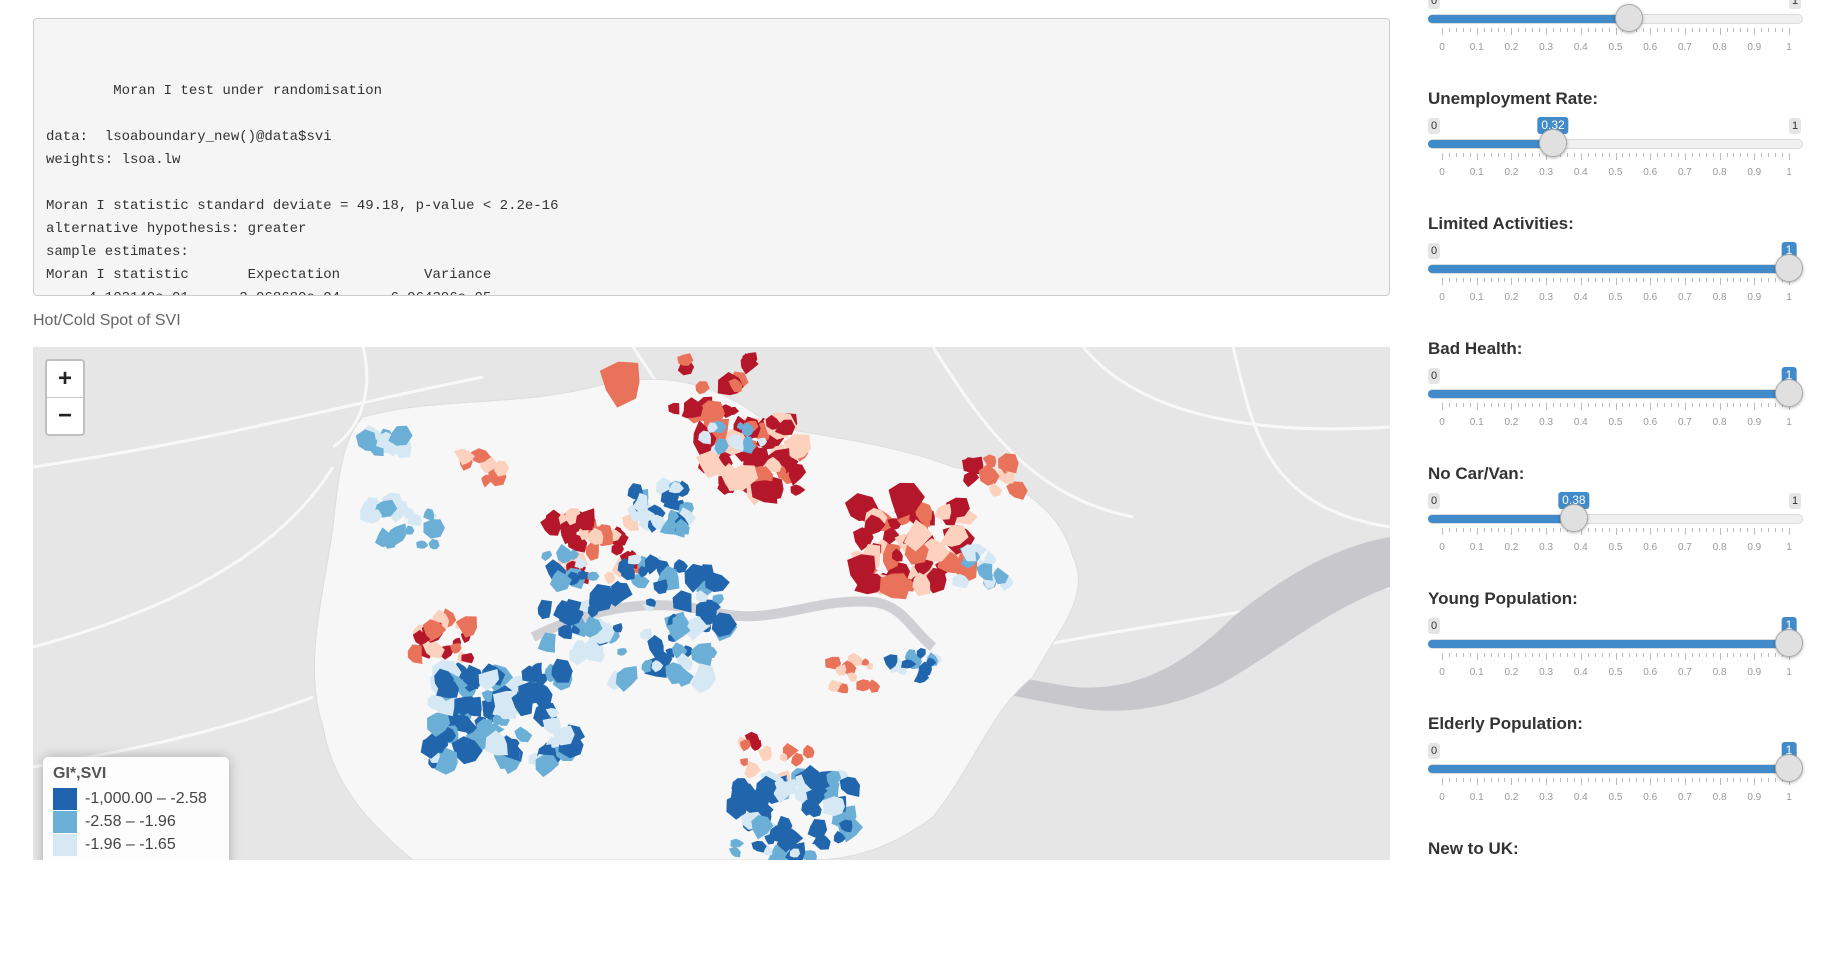  Describe the element at coordinates (65, 416) in the screenshot. I see `zoom-out-button: −` at that location.